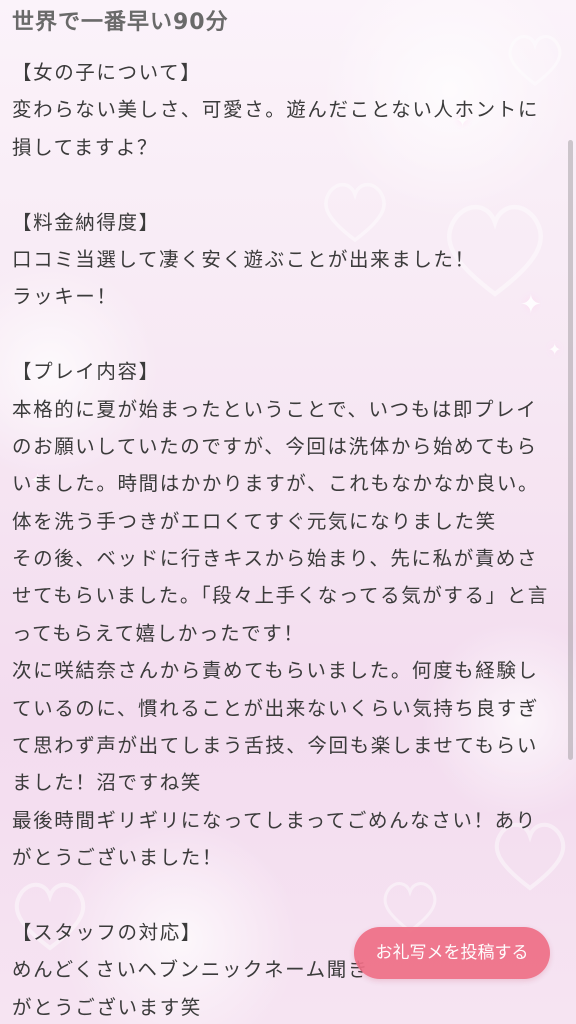  Describe the element at coordinates (107, 783) in the screenshot. I see `review-line: ました！沼ですね笑` at that location.